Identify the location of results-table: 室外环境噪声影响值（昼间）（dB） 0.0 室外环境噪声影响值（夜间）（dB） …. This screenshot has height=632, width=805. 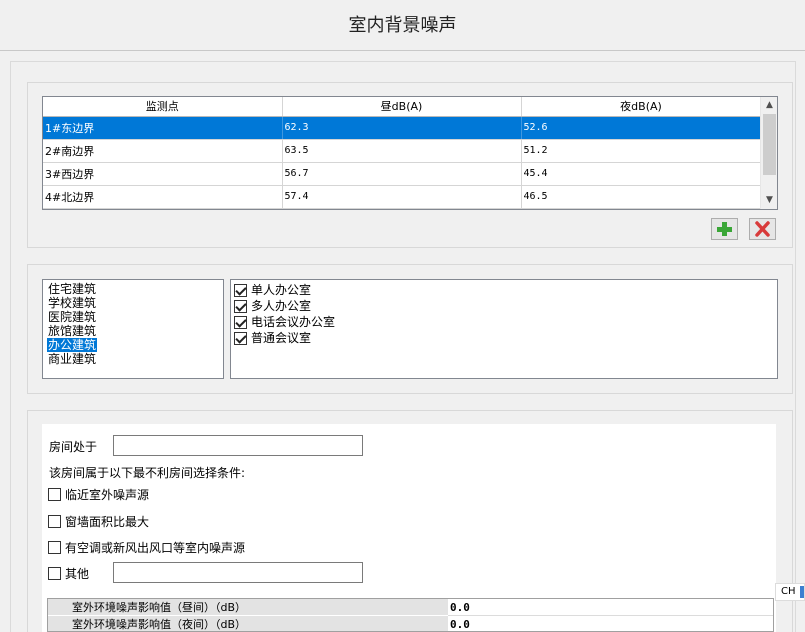
(410, 615).